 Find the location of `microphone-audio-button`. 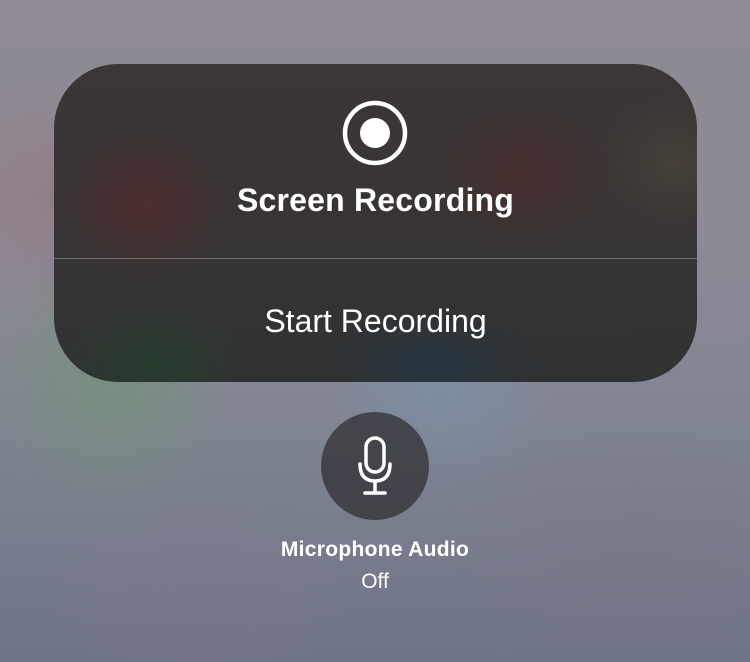

microphone-audio-button is located at coordinates (375, 466).